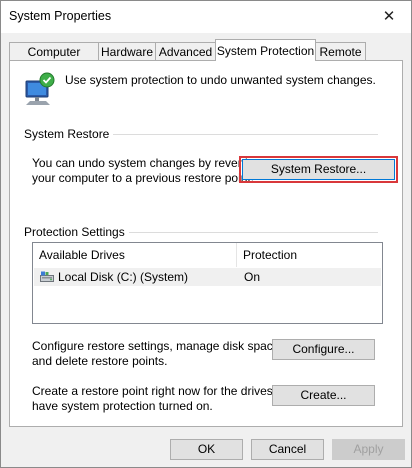 The width and height of the screenshot is (412, 468). What do you see at coordinates (368, 449) in the screenshot?
I see `apply-button: Apply` at bounding box center [368, 449].